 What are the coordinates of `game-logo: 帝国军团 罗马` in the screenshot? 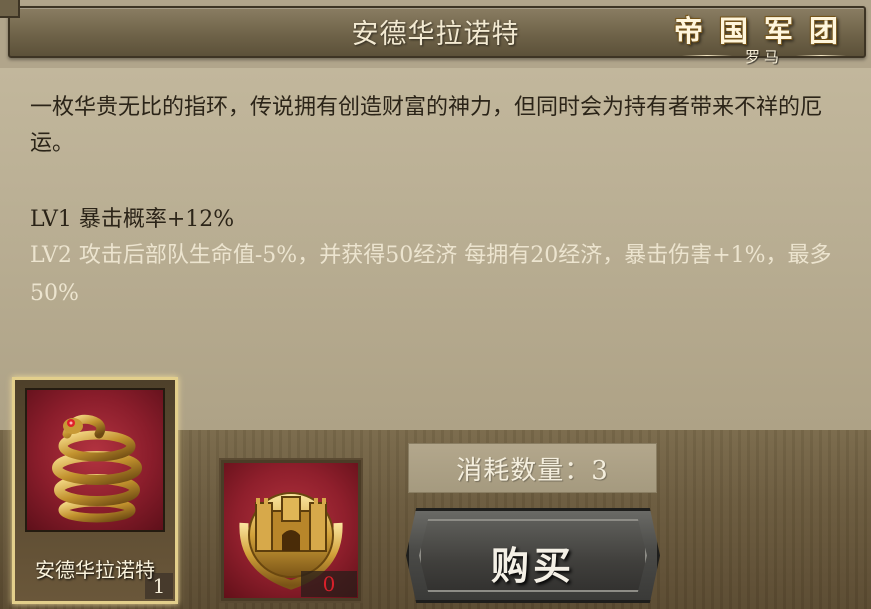 It's located at (764, 36).